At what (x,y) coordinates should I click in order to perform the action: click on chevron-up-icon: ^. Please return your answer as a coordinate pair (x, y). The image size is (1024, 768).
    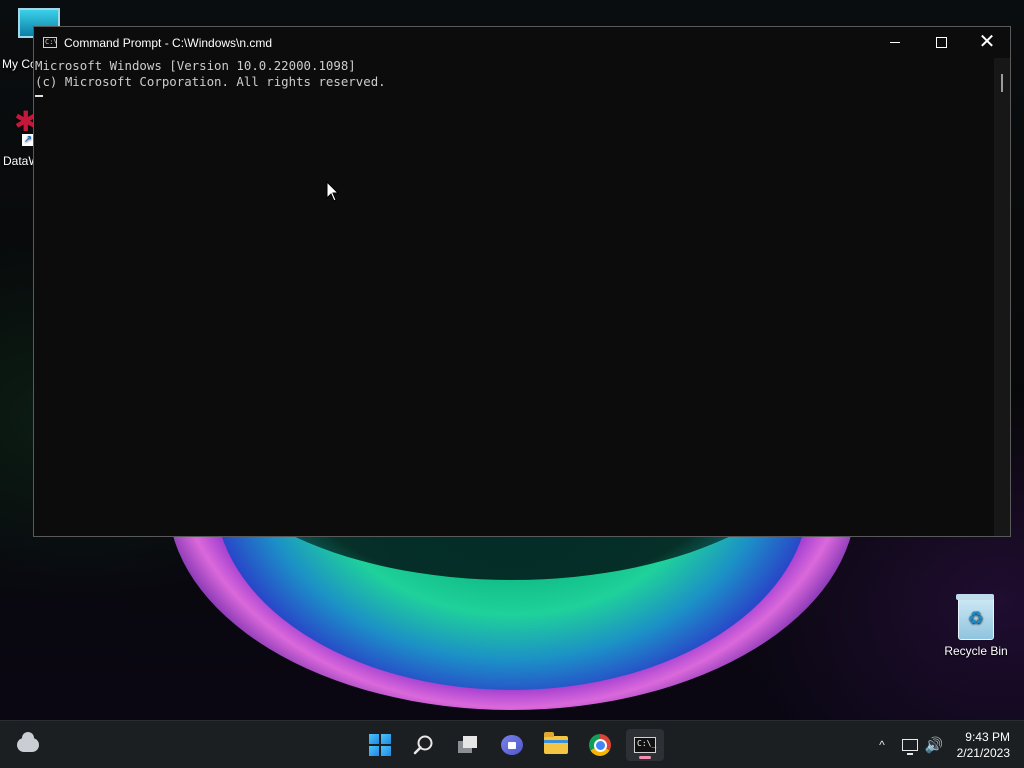
    Looking at the image, I should click on (882, 745).